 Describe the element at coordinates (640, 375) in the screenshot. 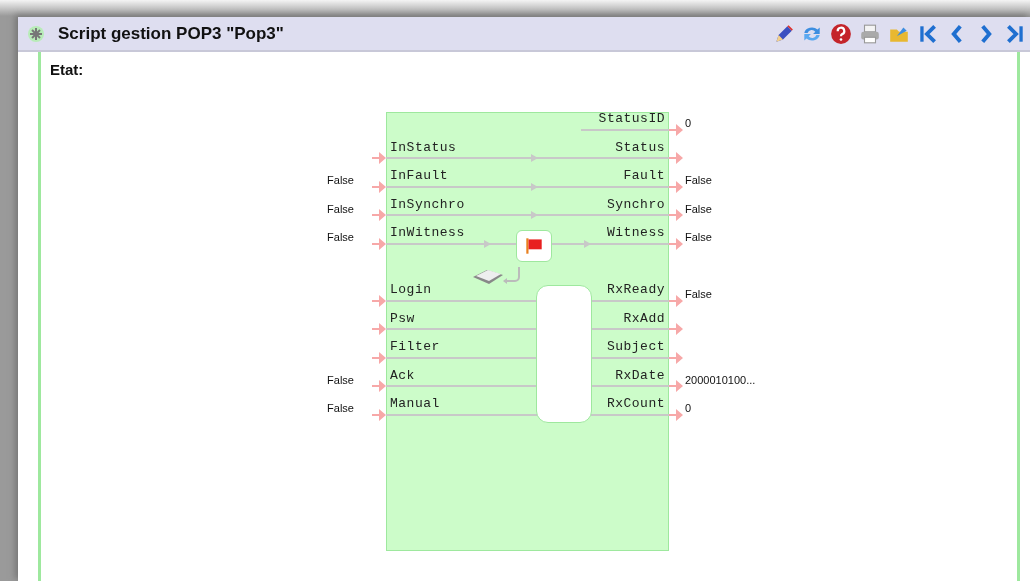

I see `output-label: RxDate` at that location.